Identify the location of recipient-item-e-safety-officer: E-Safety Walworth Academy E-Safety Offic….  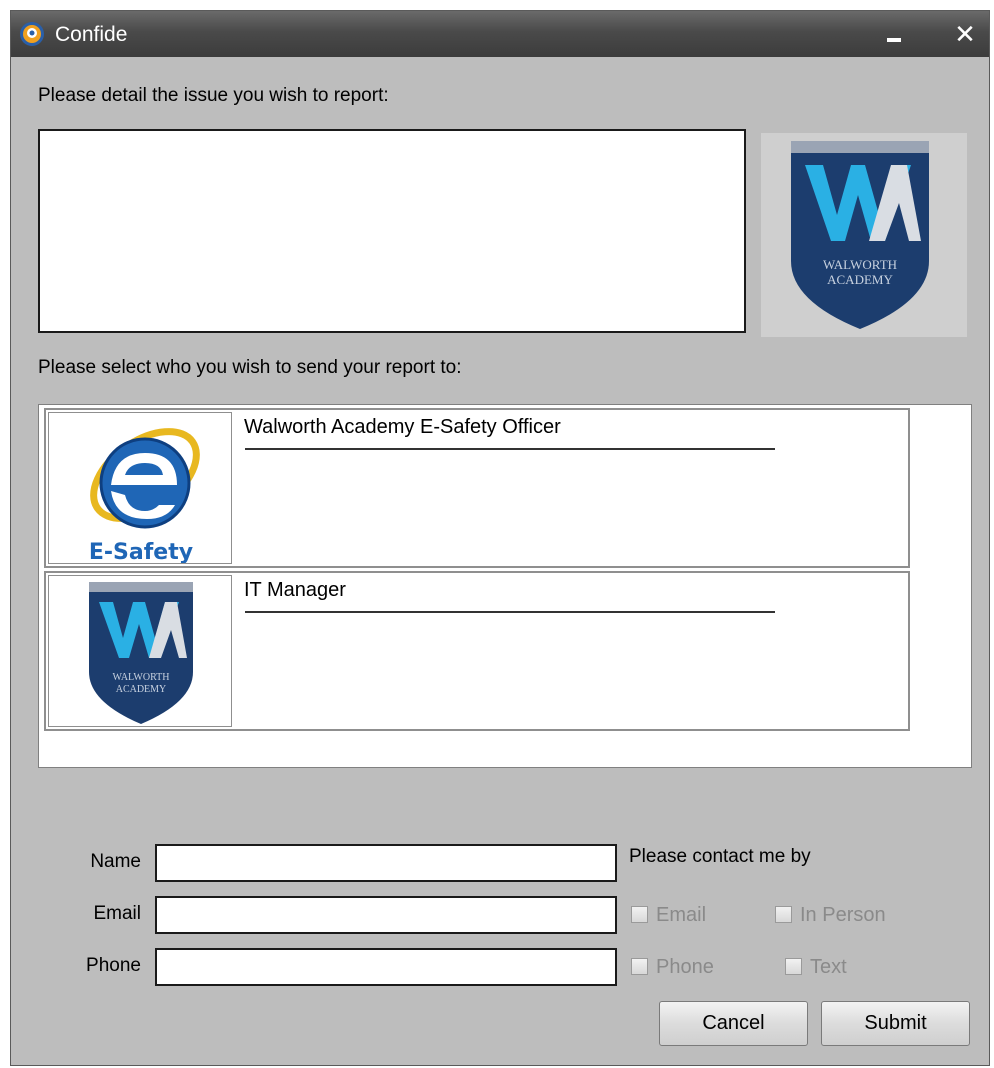
(477, 488).